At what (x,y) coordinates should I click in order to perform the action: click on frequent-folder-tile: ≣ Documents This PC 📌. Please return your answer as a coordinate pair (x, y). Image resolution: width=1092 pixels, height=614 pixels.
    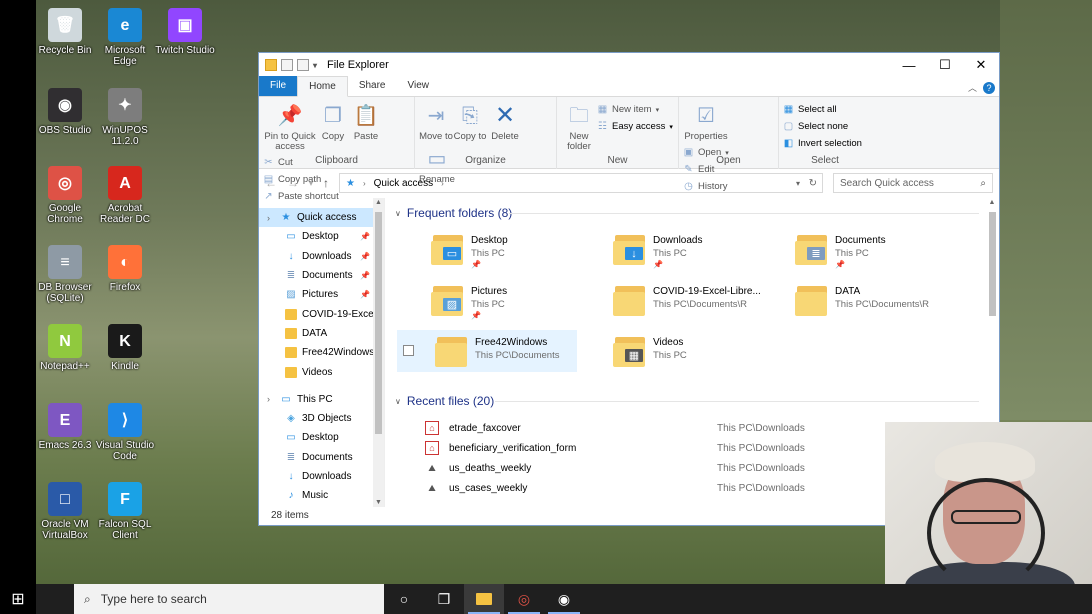
    Looking at the image, I should click on (879, 249).